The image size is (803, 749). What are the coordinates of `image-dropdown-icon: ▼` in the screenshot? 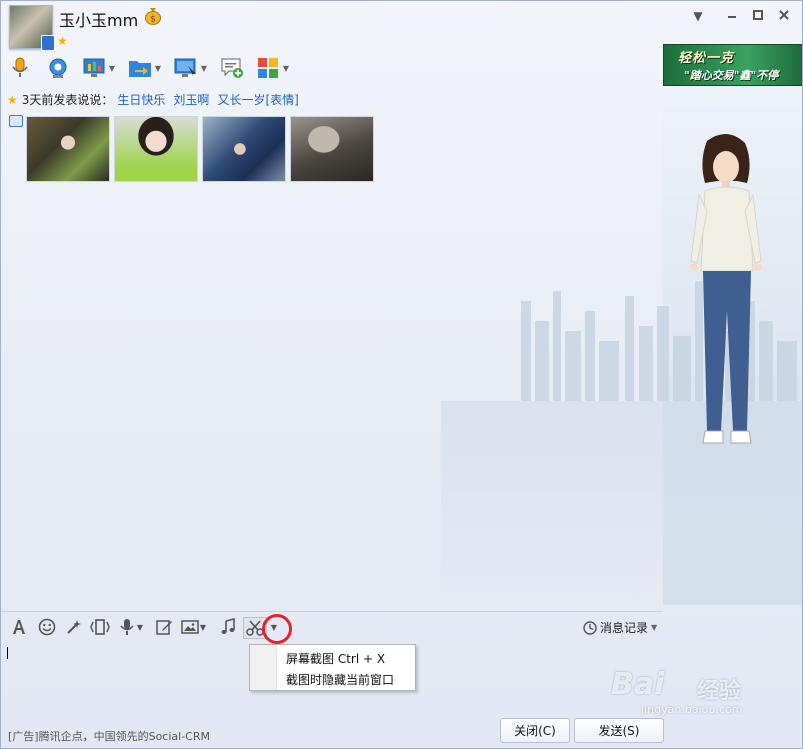 It's located at (203, 627).